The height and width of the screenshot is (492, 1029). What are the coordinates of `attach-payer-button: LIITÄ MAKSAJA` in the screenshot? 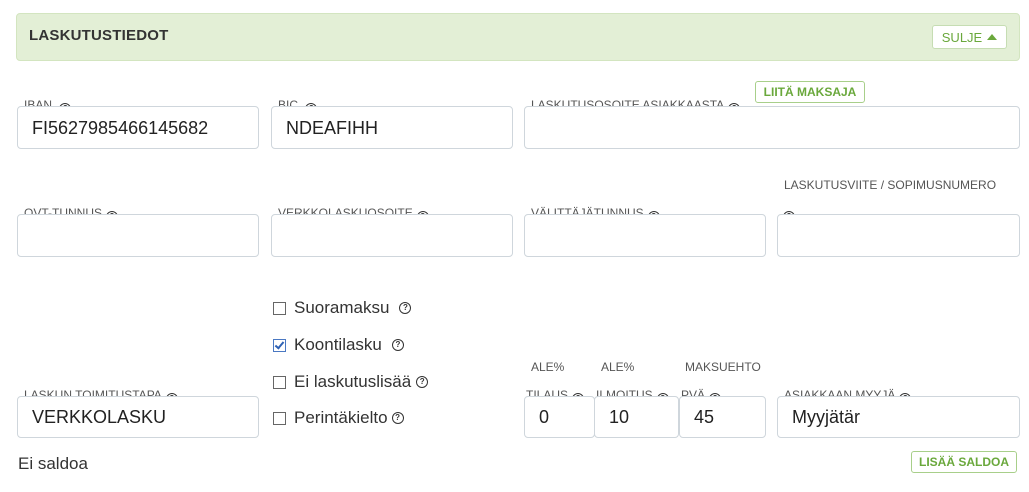 It's located at (810, 92).